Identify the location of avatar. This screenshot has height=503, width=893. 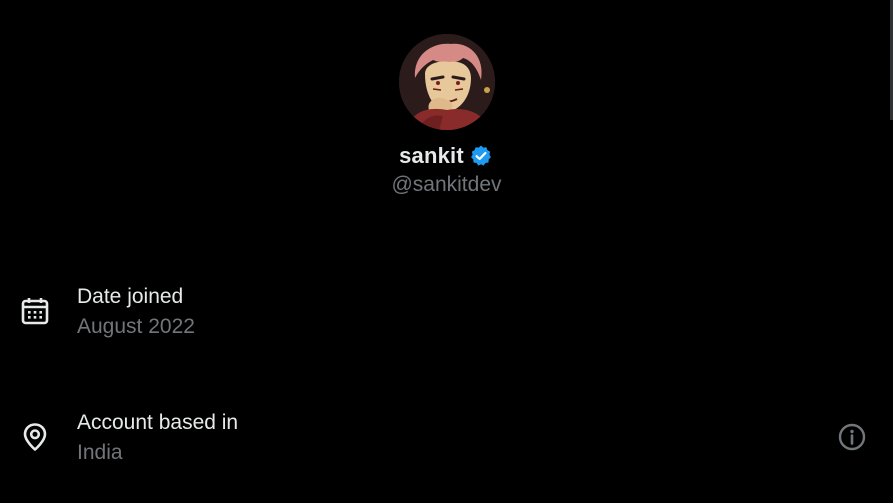
(446, 82).